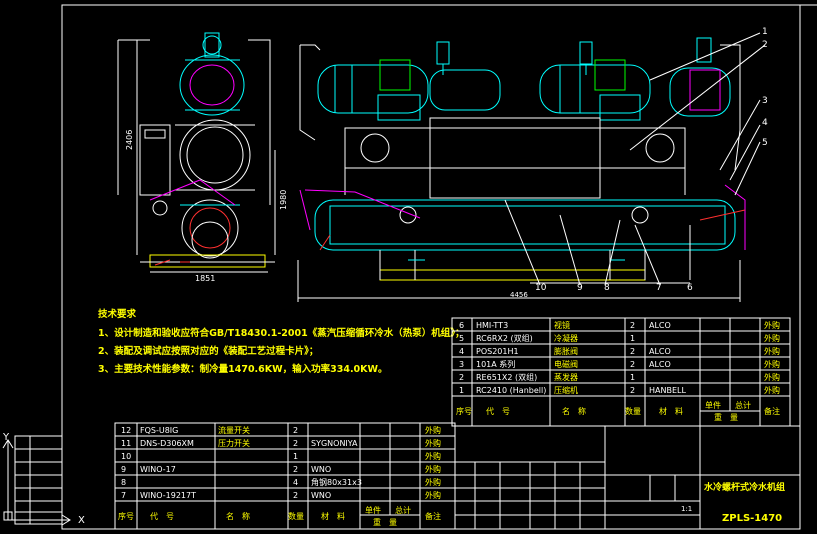 The height and width of the screenshot is (534, 817). What do you see at coordinates (126, 443) in the screenshot?
I see `bom-row-no: 11` at bounding box center [126, 443].